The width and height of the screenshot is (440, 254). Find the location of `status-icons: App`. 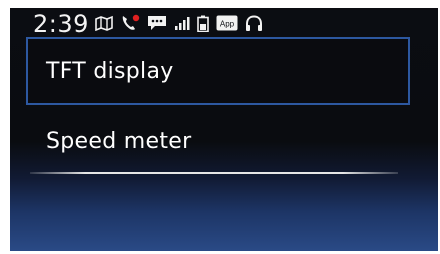

status-icons: App is located at coordinates (179, 23).